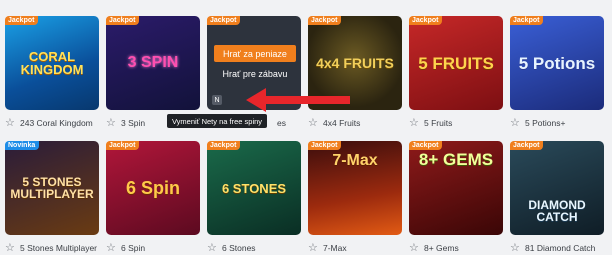  Describe the element at coordinates (133, 123) in the screenshot. I see `game-title: 3 Spin` at that location.